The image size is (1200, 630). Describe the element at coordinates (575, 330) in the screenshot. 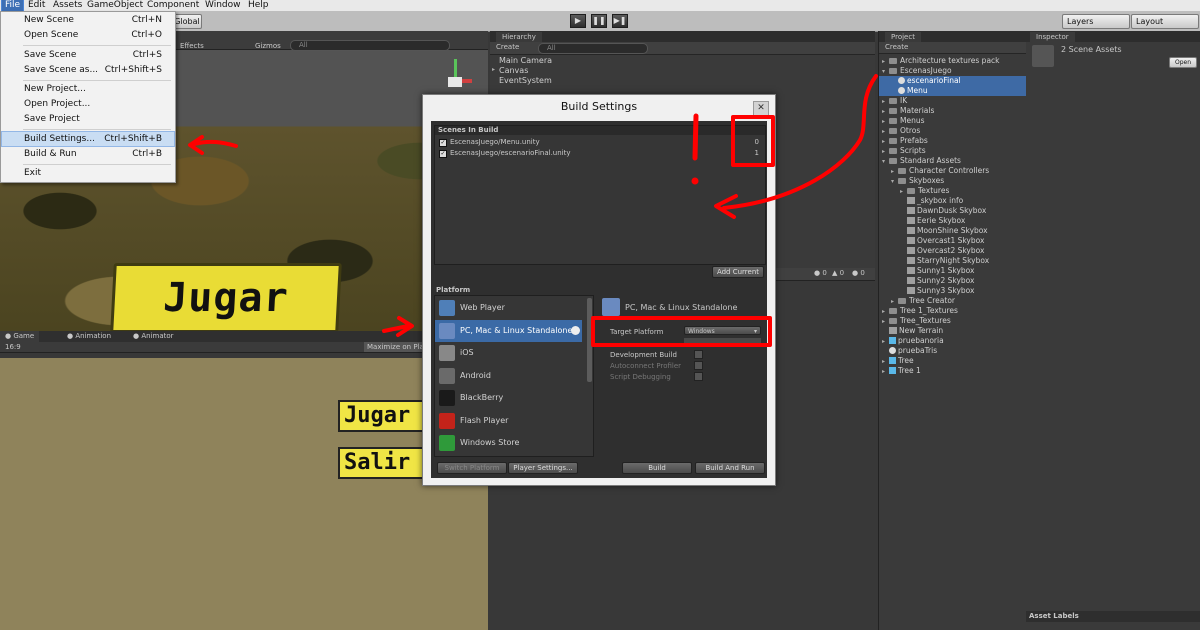

I see `active-platform-unity-icon` at that location.